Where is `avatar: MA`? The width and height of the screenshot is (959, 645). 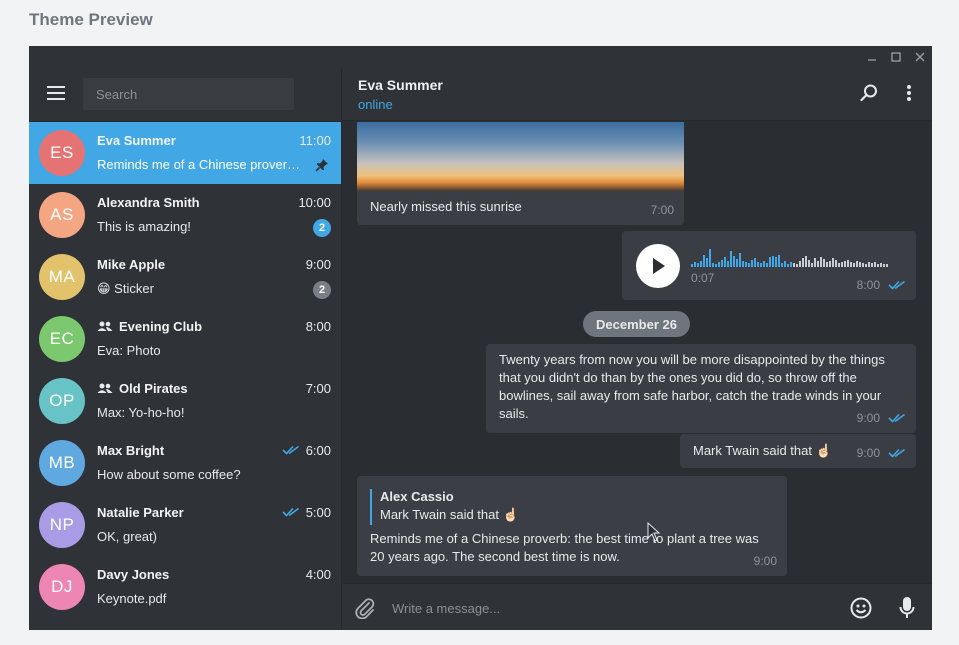 avatar: MA is located at coordinates (62, 277).